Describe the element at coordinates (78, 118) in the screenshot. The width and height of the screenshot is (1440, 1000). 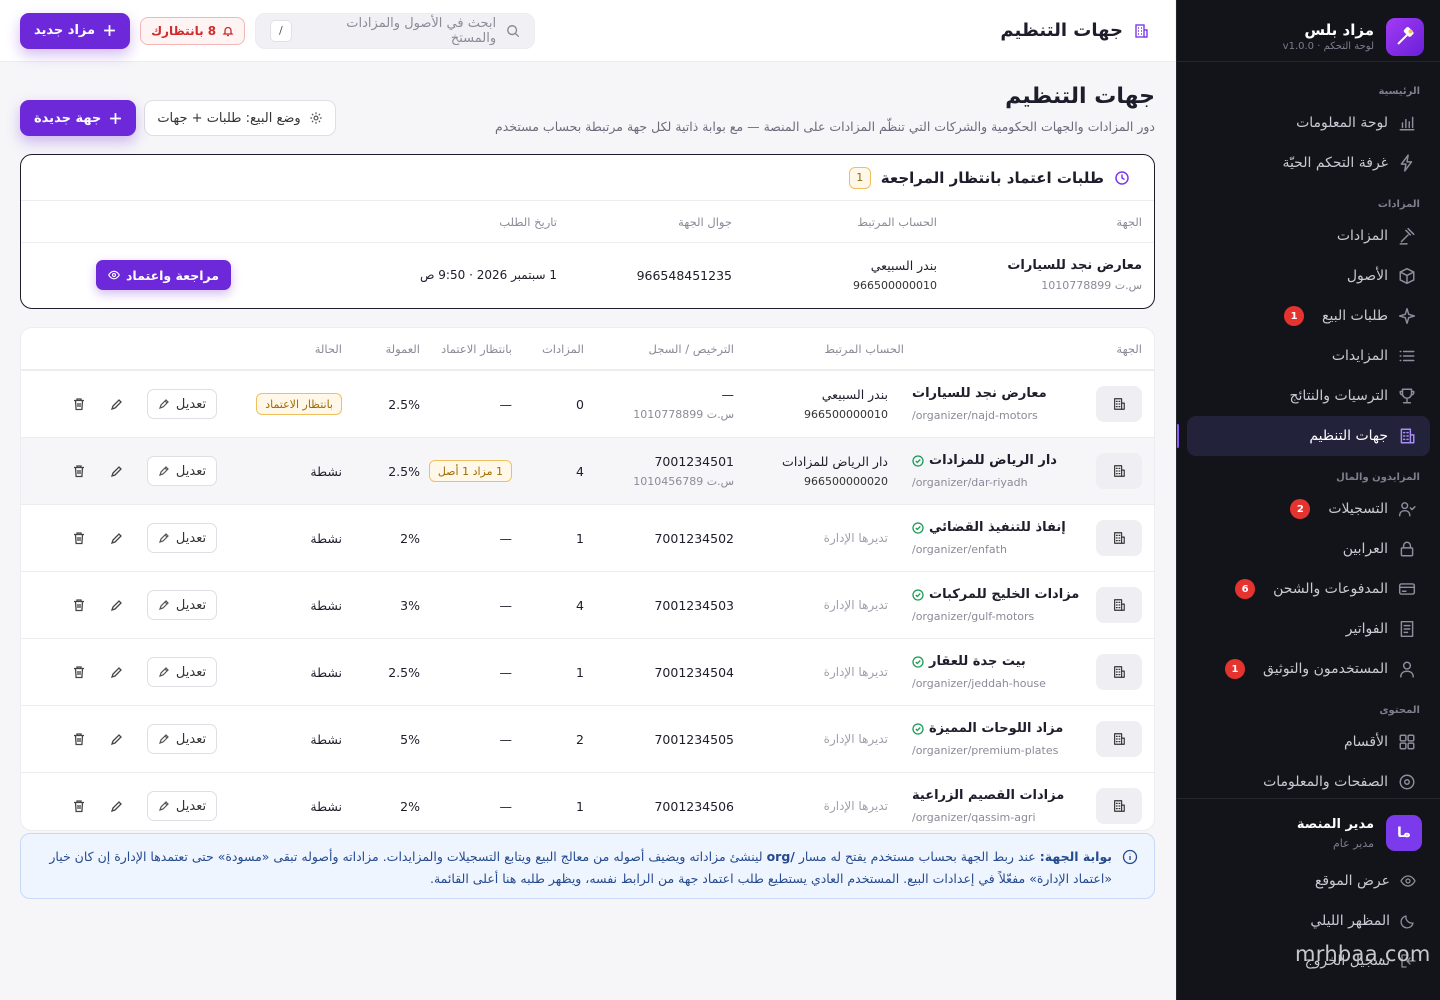
I see `new-organizer-button: جهة جديدة` at that location.